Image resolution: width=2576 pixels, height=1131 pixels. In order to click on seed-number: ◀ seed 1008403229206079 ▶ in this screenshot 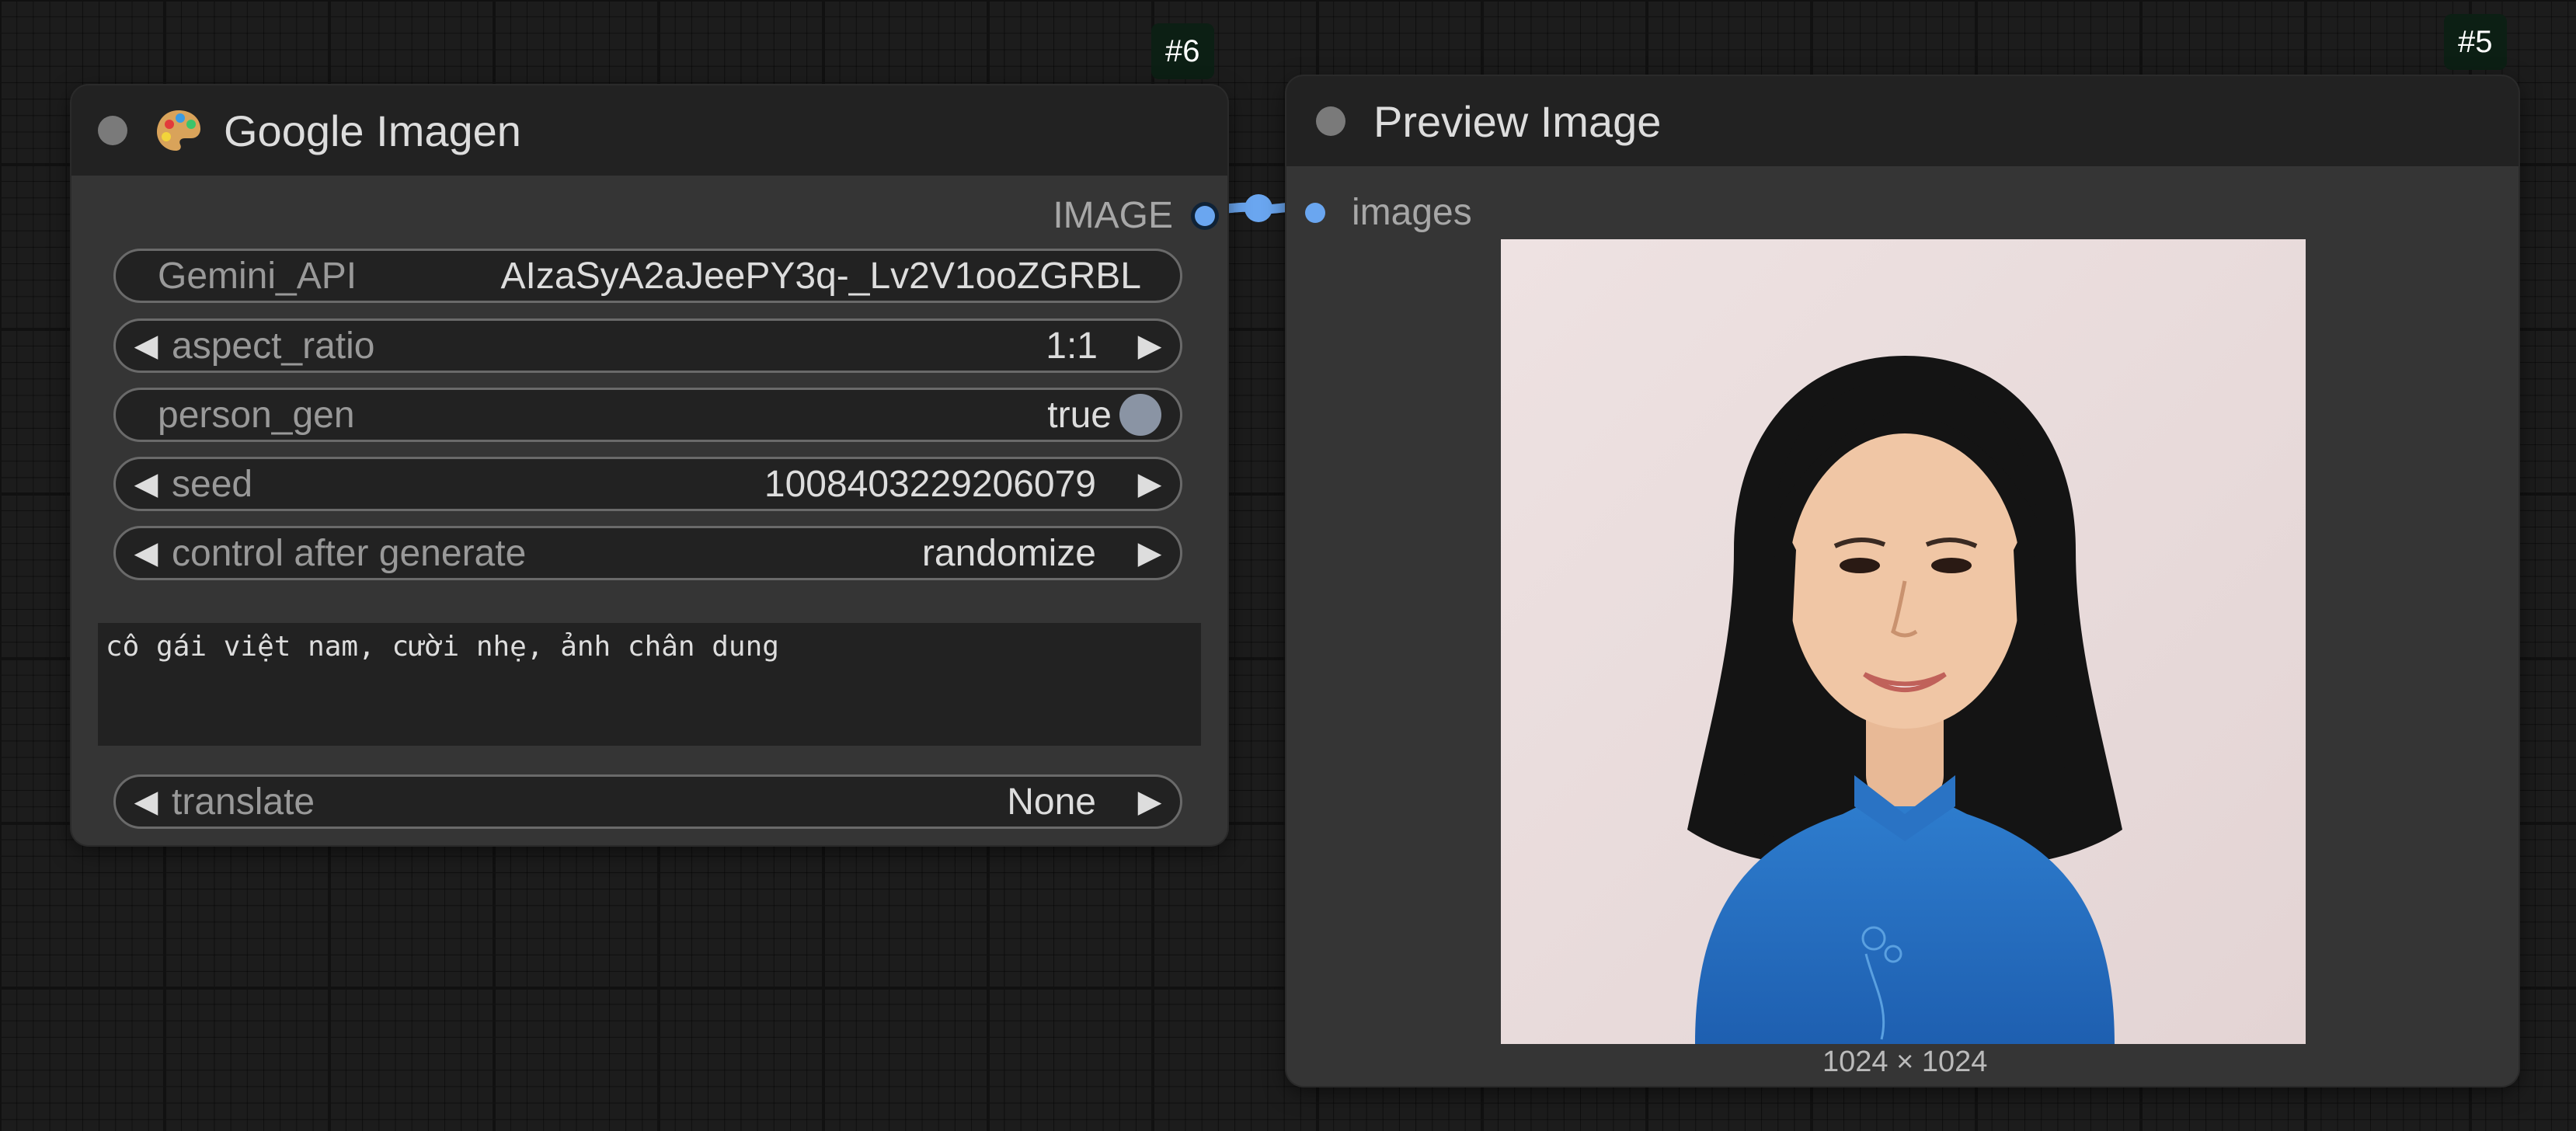, I will do `click(647, 484)`.